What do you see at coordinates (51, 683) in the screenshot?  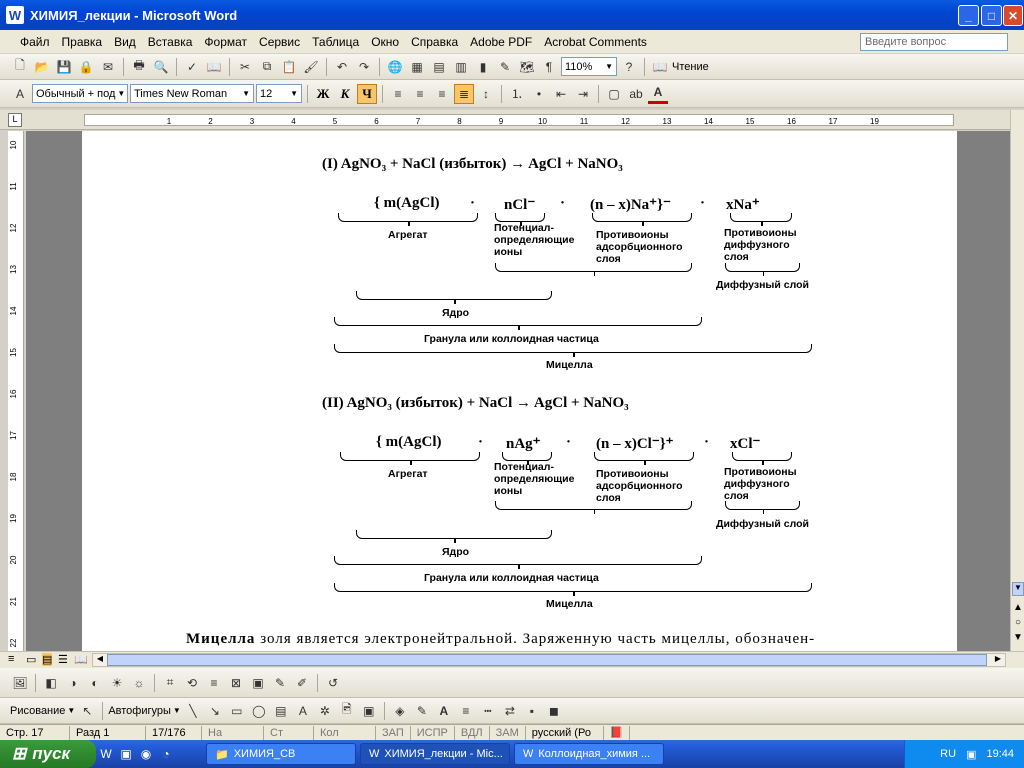 I see `color-icon: ◧` at bounding box center [51, 683].